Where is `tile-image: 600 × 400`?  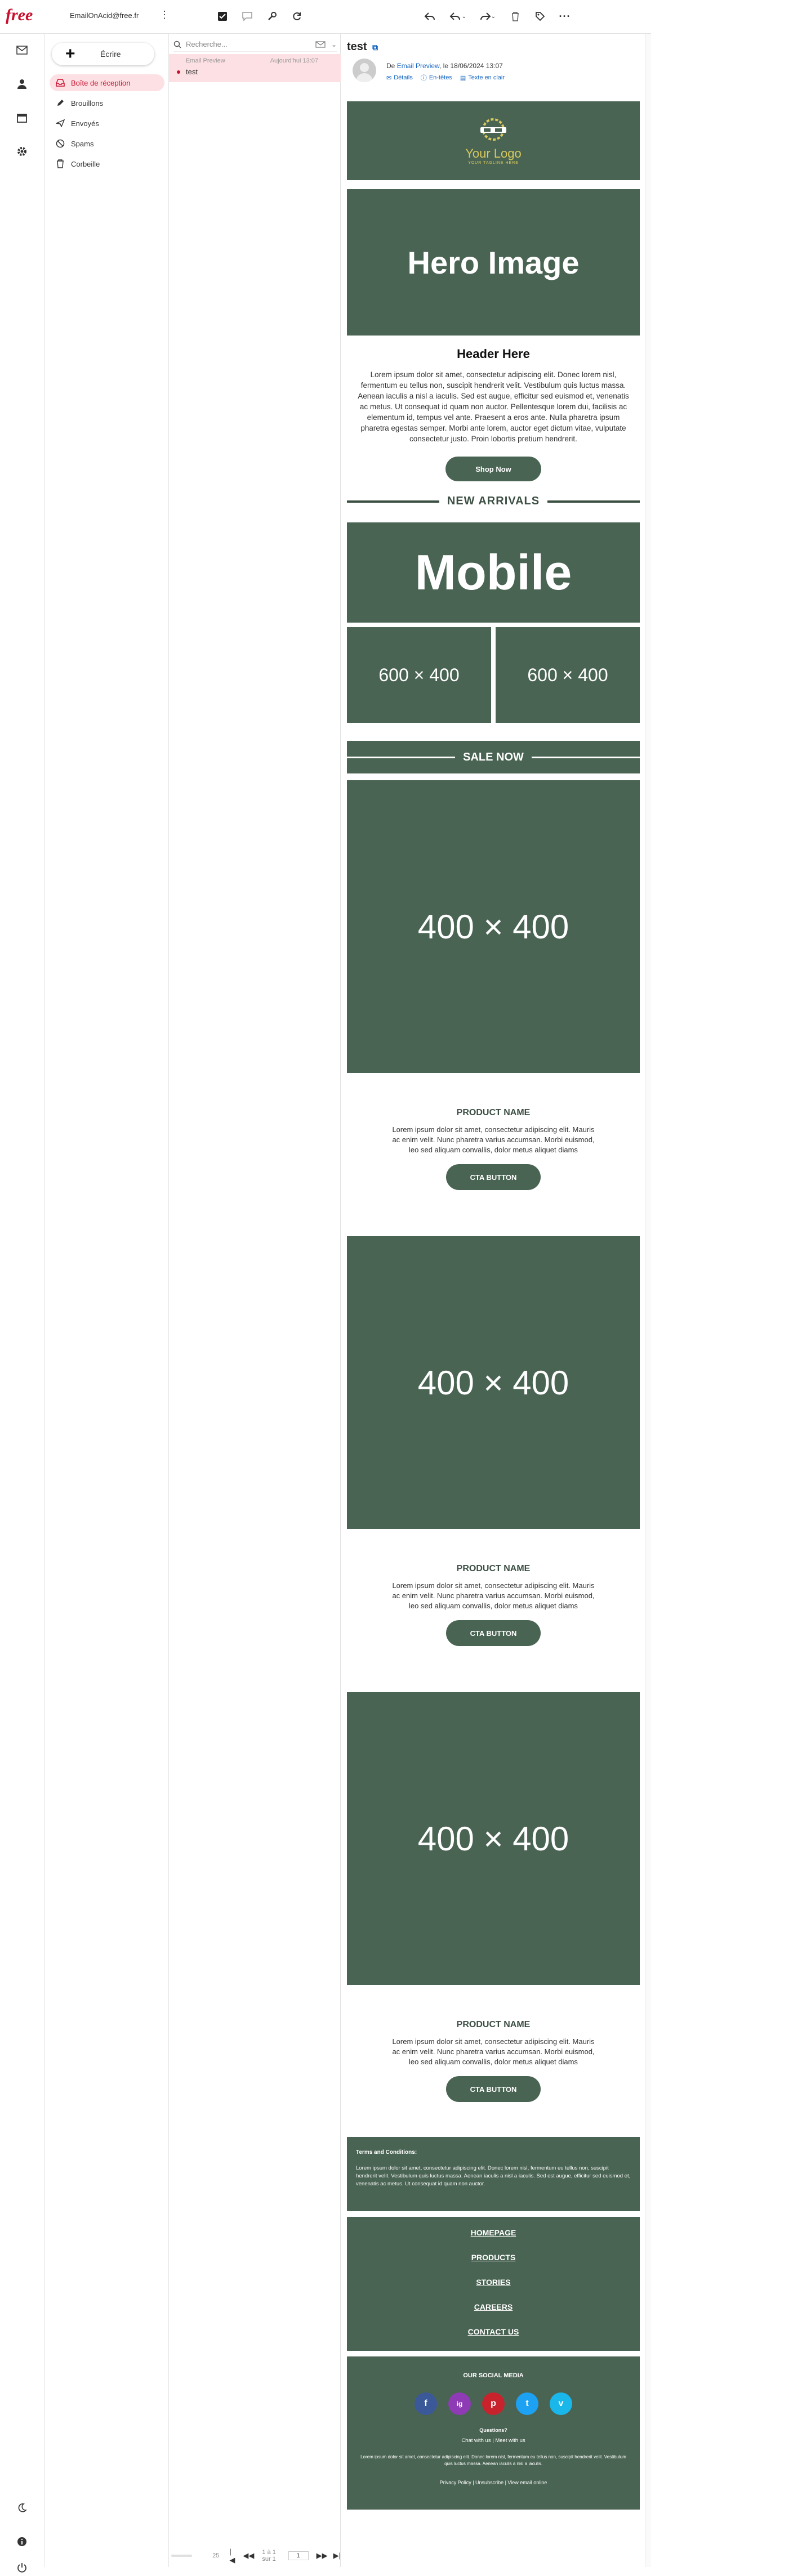
tile-image: 600 × 400 is located at coordinates (568, 675).